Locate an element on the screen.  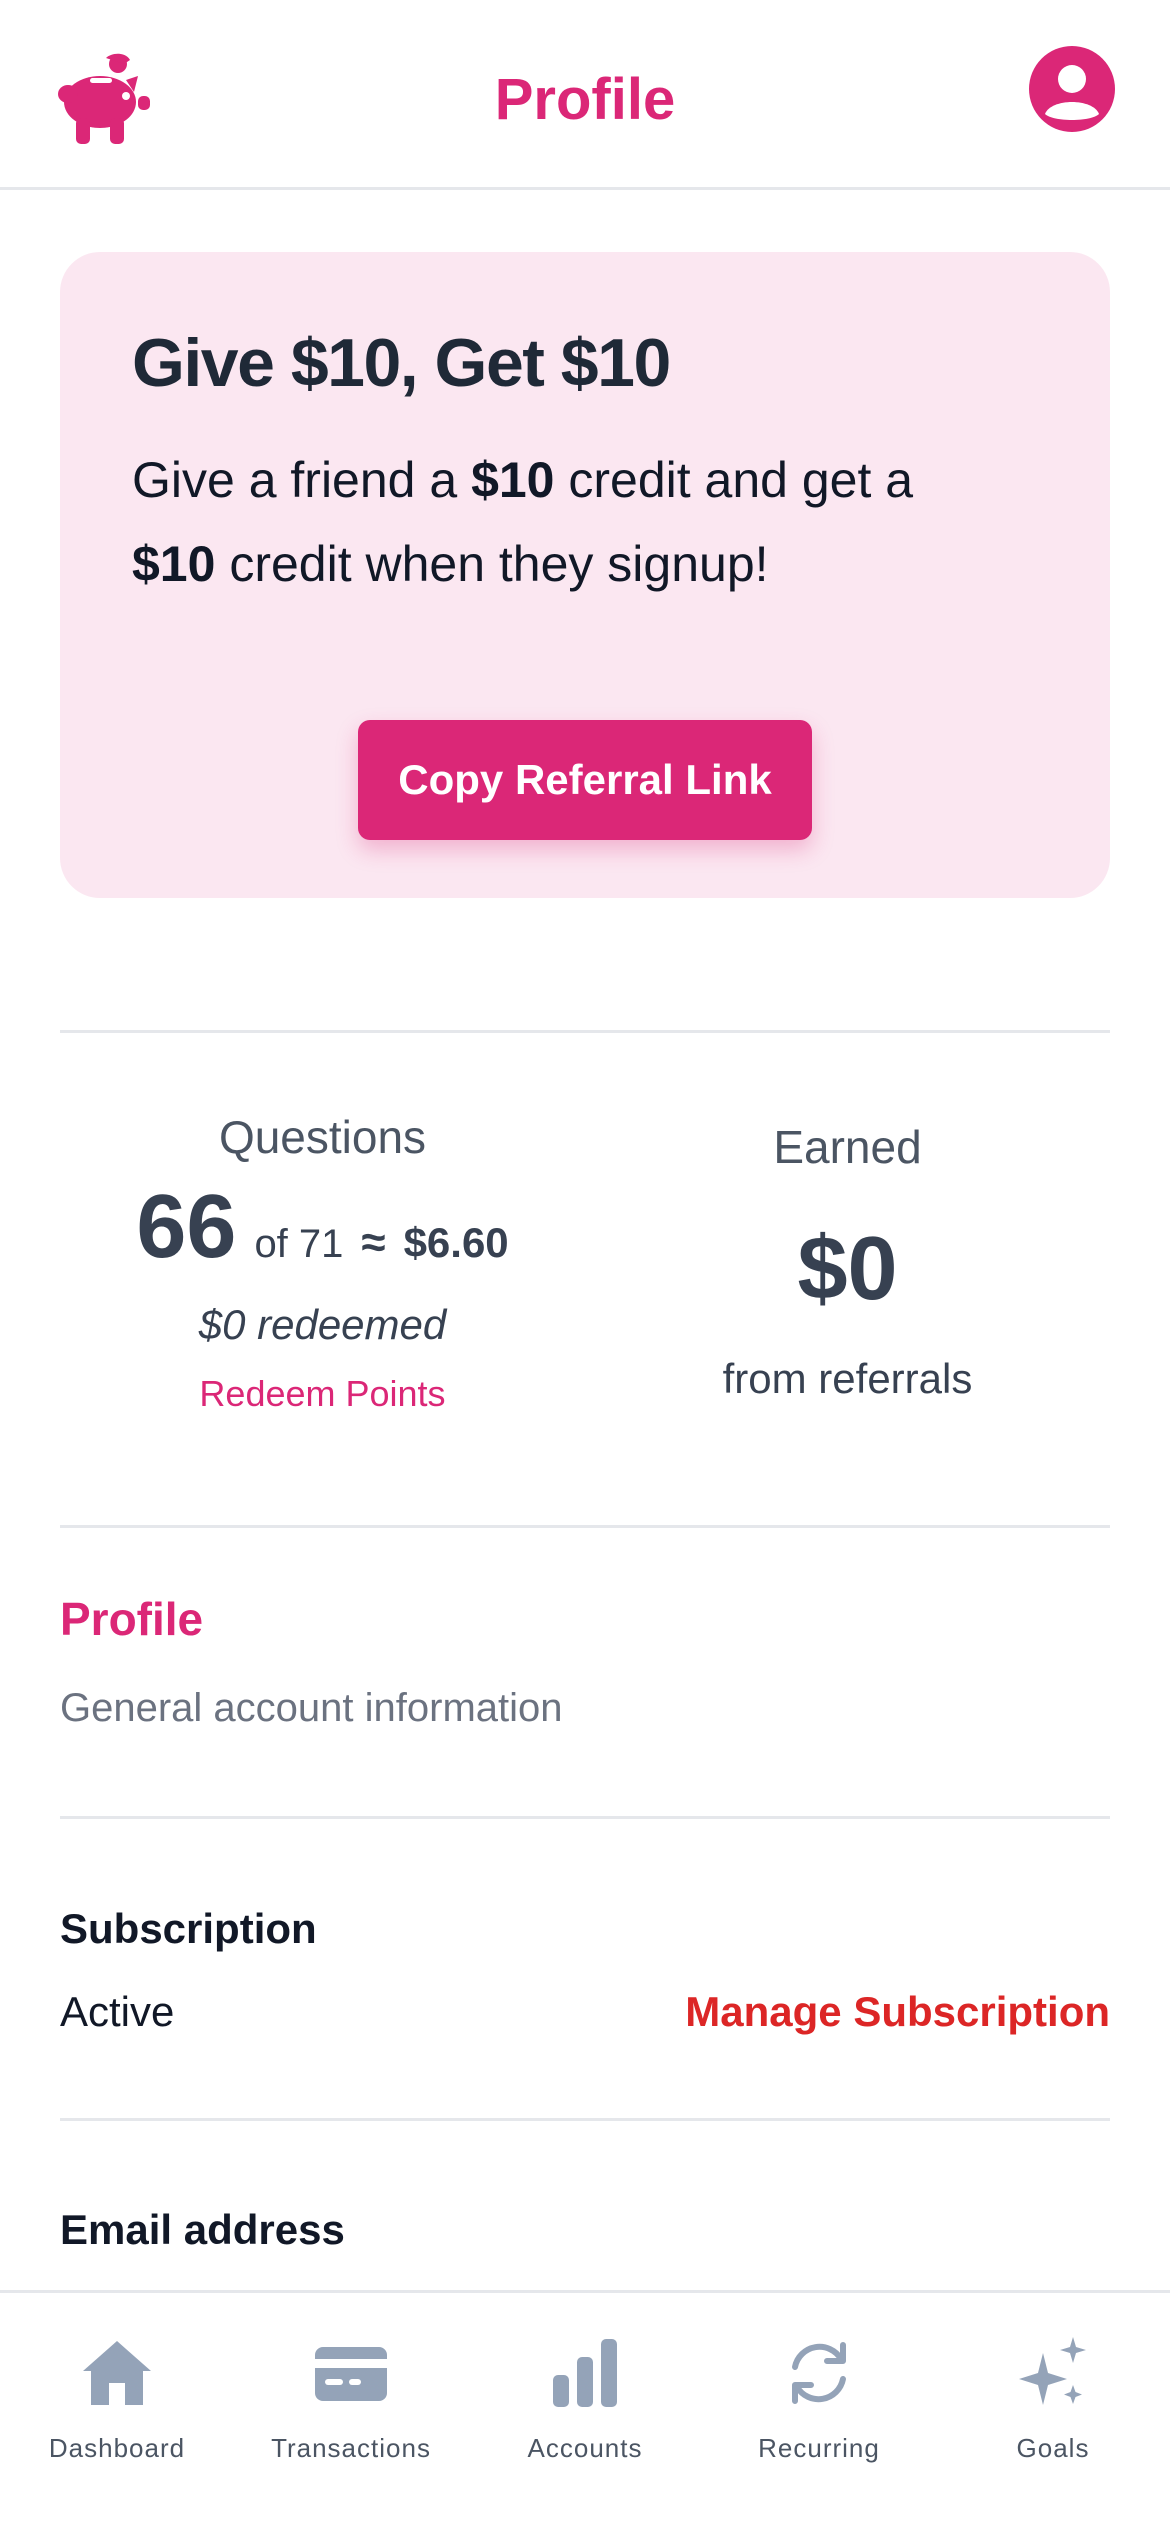
tab-label: Accounts is located at coordinates (585, 2448).